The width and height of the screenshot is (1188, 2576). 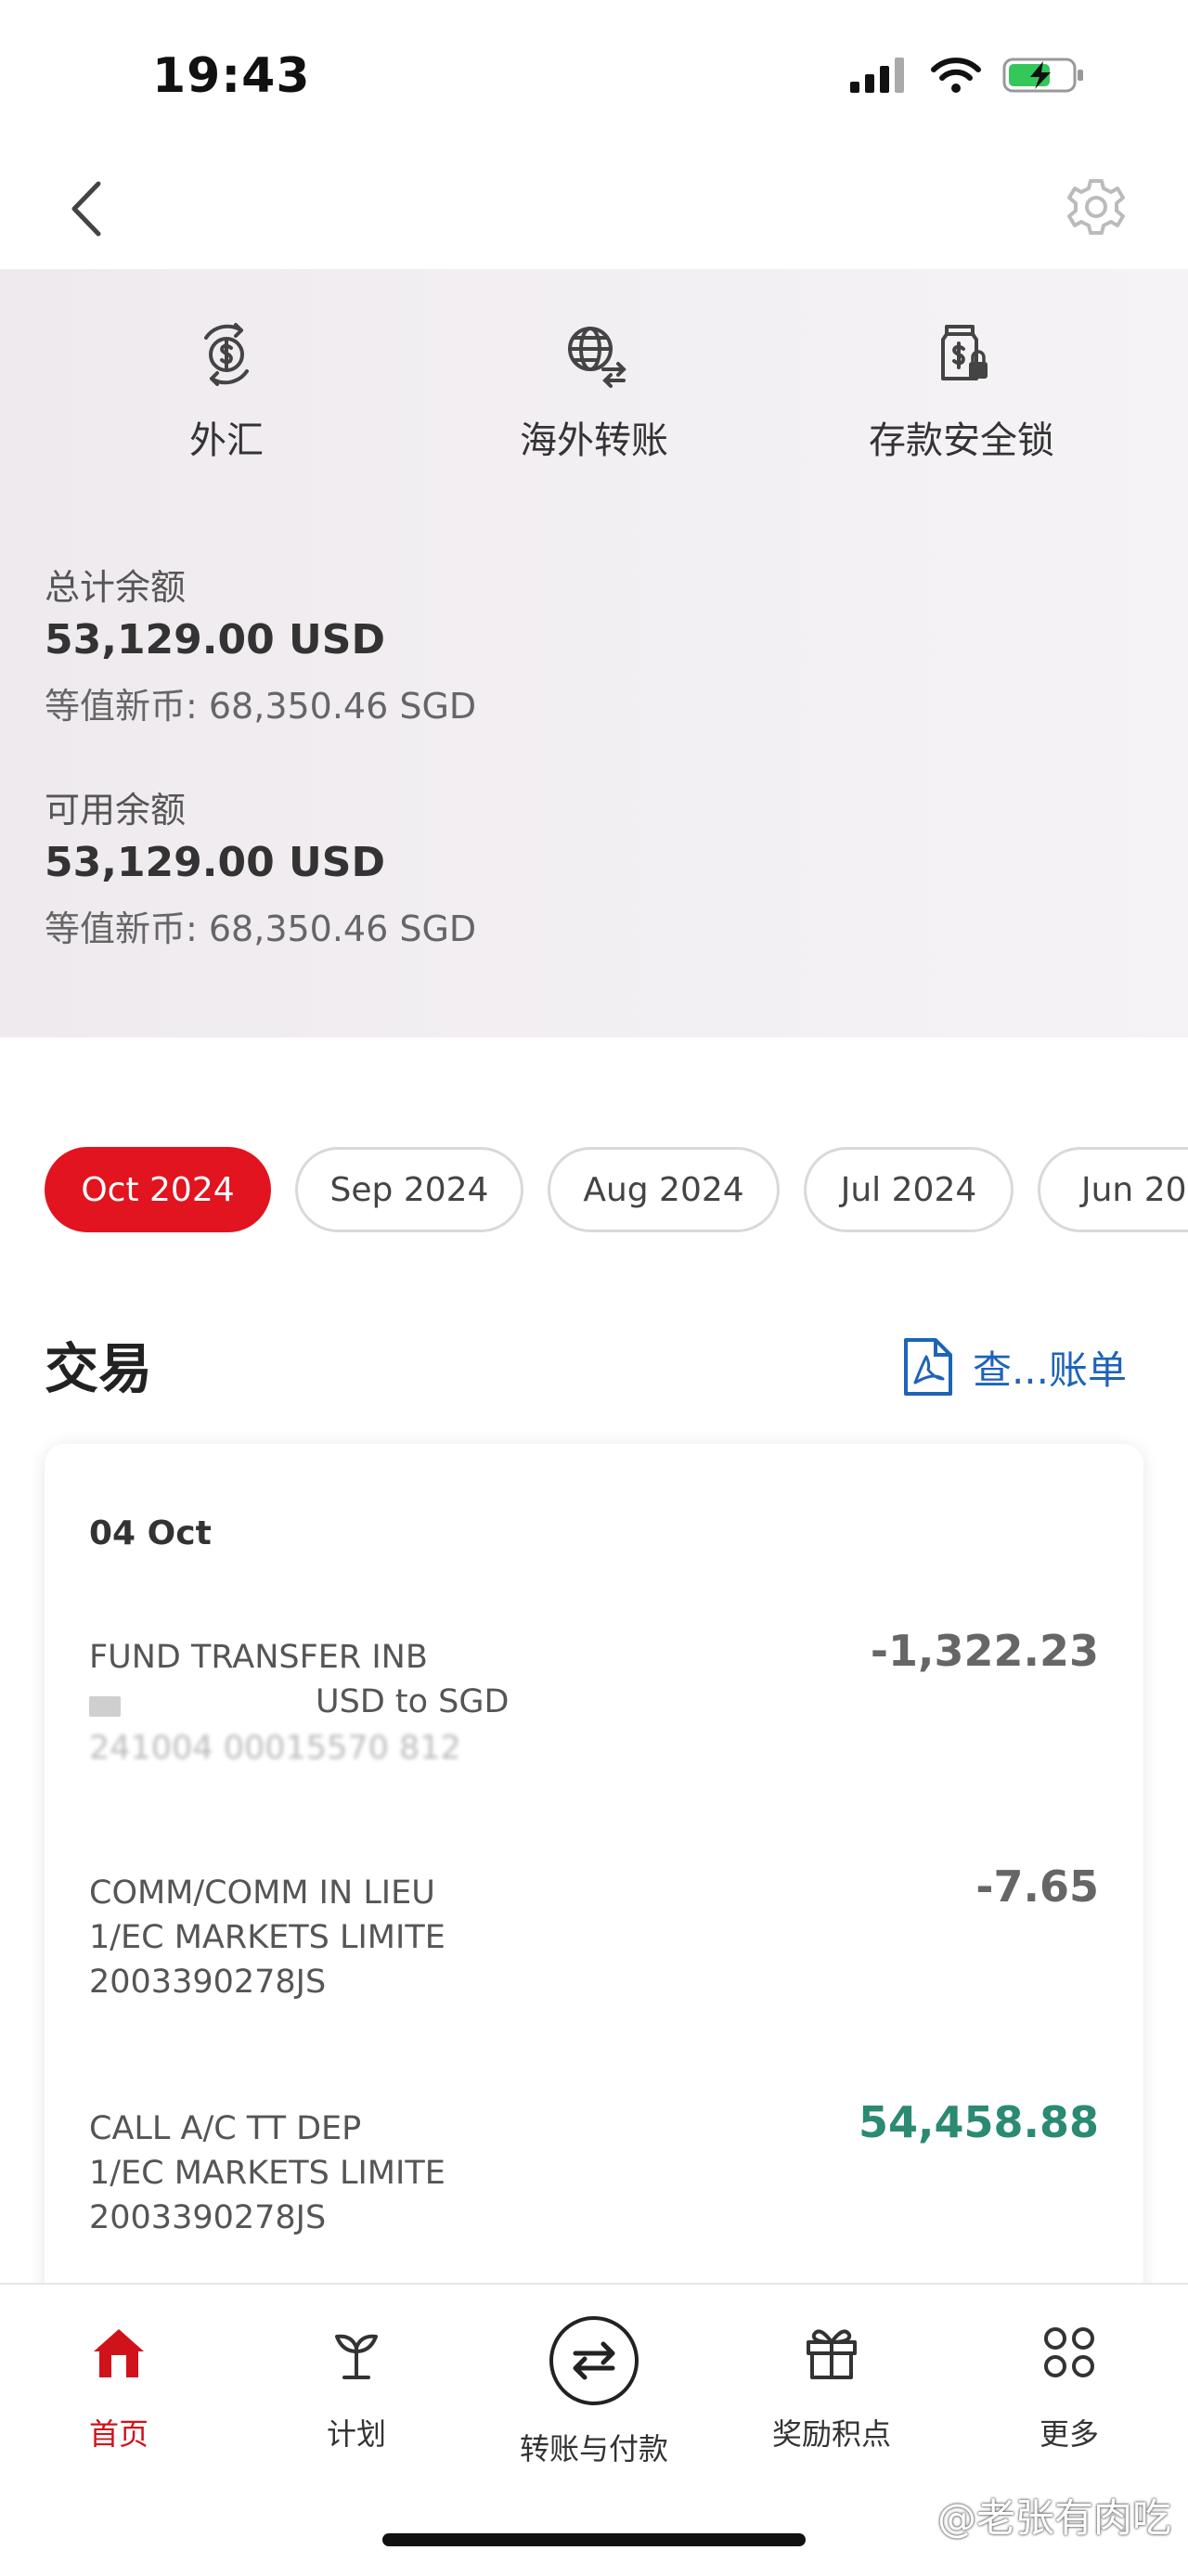 I want to click on total-balance-label: 总计余额, so click(x=116, y=588).